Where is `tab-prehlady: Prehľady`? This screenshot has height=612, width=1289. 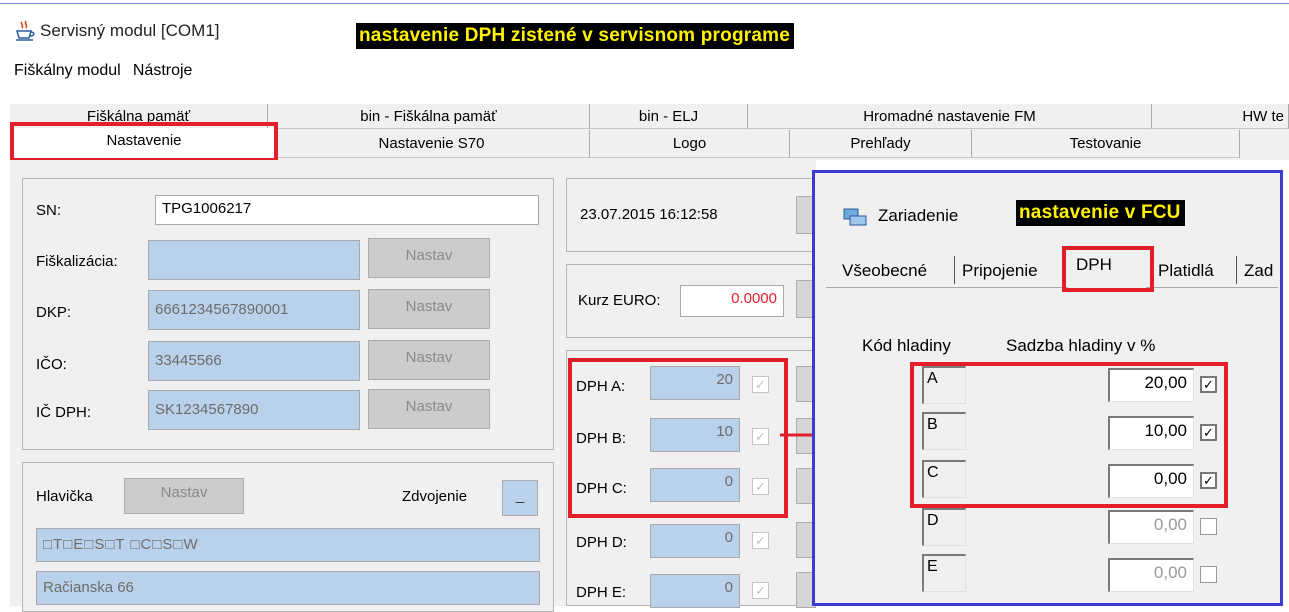 tab-prehlady: Prehľady is located at coordinates (881, 144).